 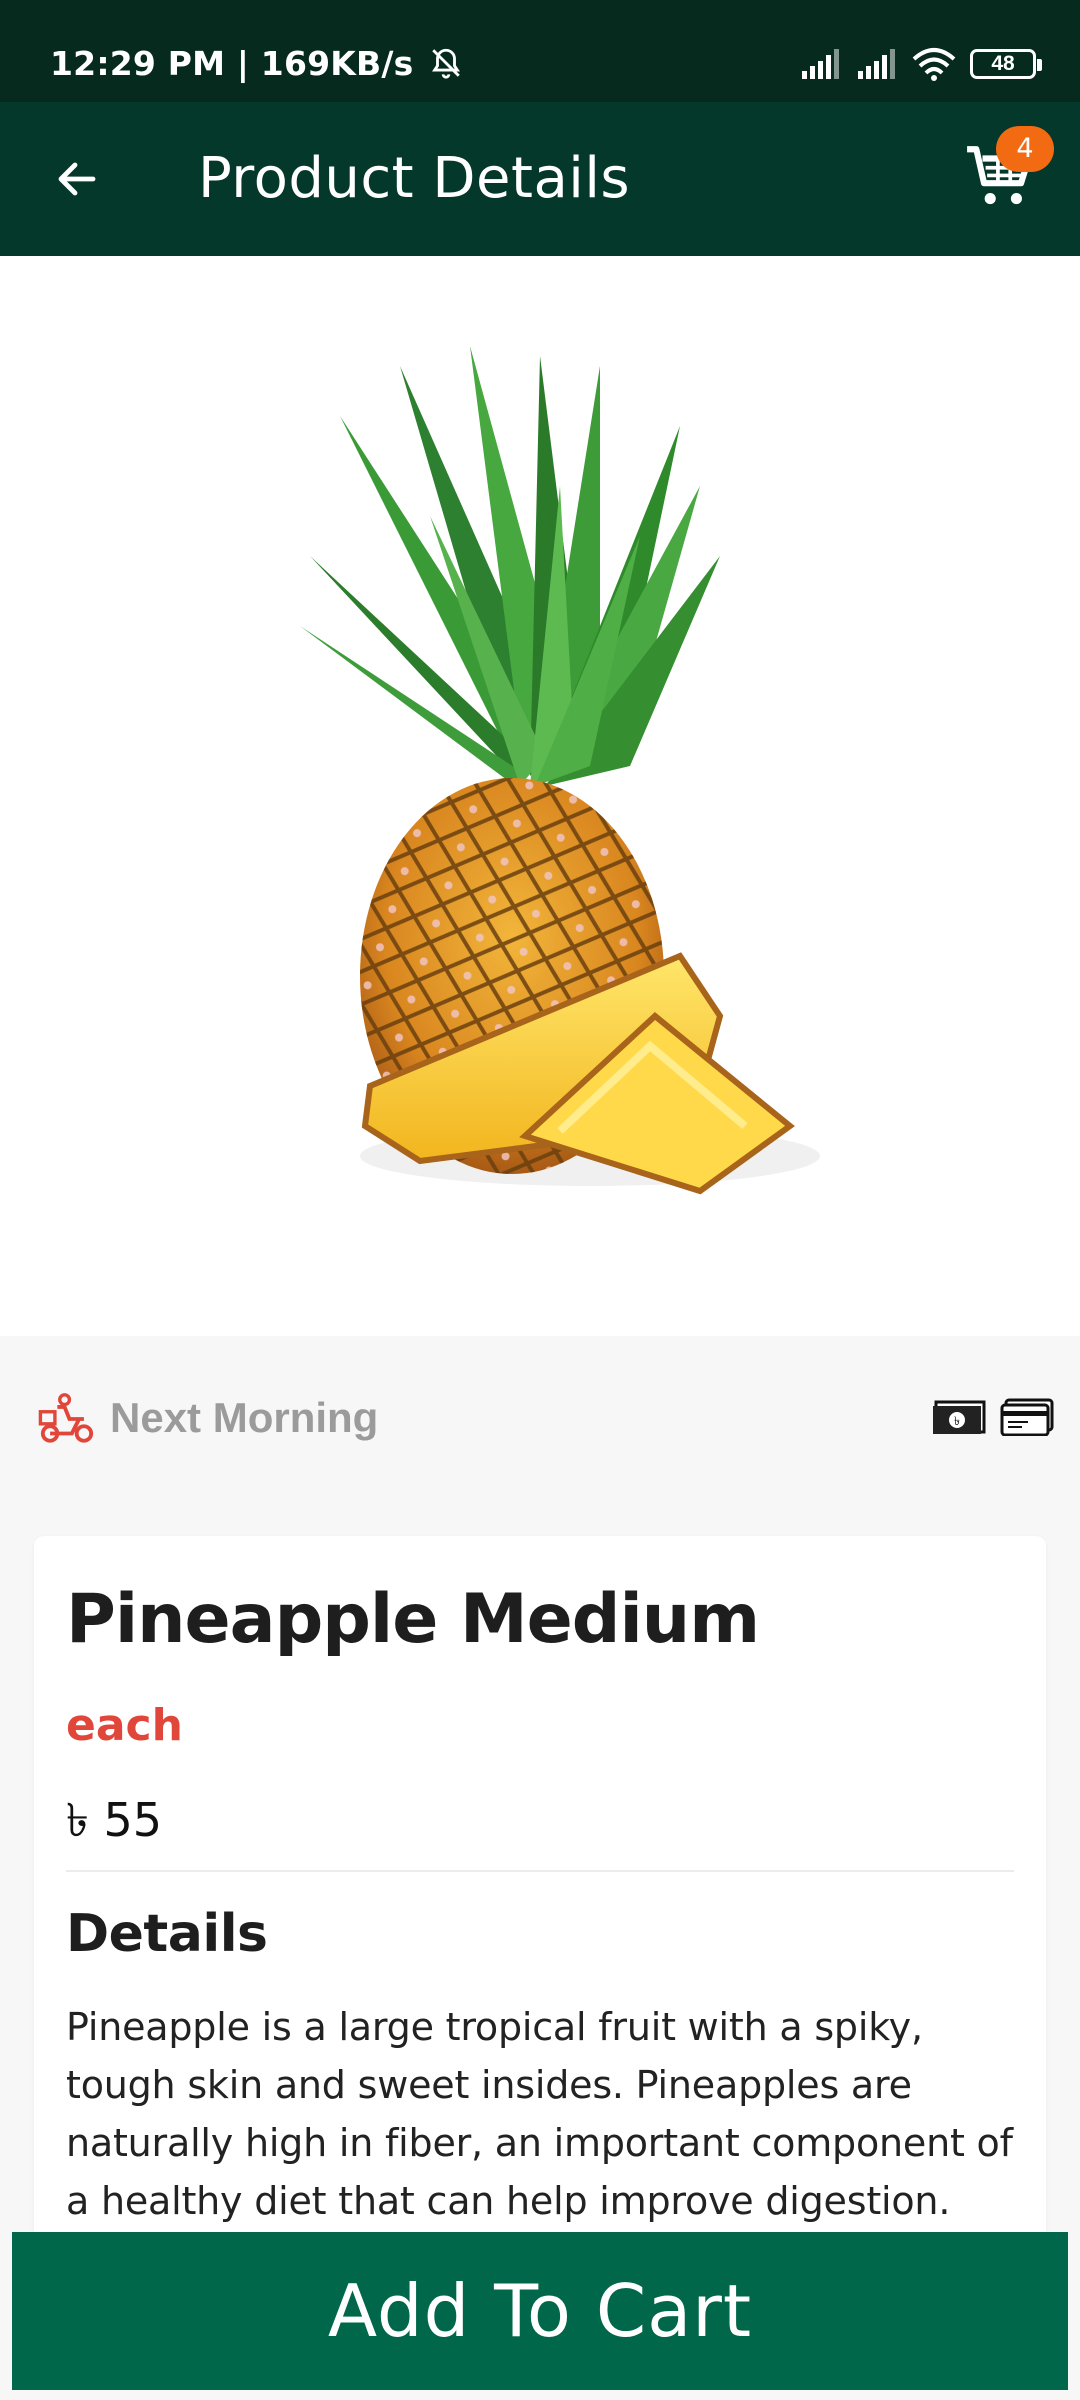 I want to click on payment-icons: ৳, so click(x=993, y=1417).